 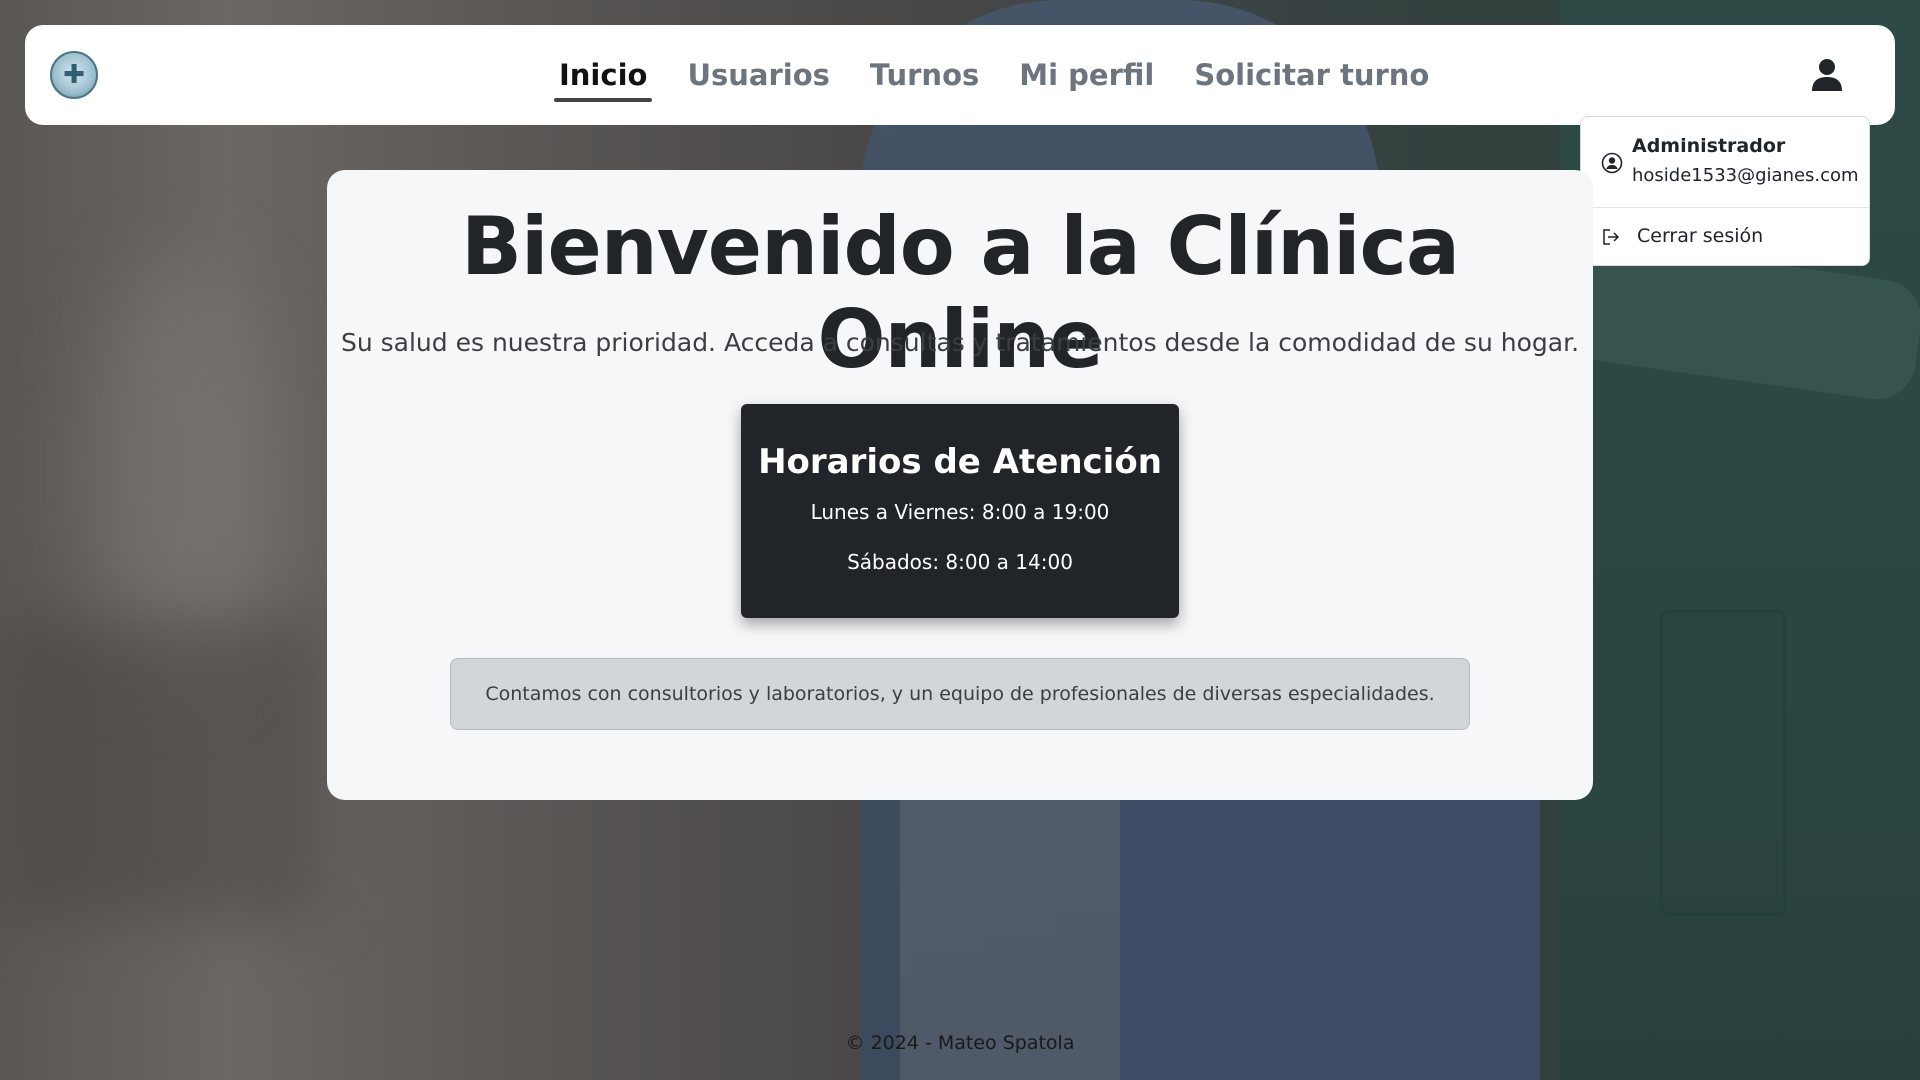 I want to click on page-title: Bienvenido a la Clínica Online, so click(x=960, y=293).